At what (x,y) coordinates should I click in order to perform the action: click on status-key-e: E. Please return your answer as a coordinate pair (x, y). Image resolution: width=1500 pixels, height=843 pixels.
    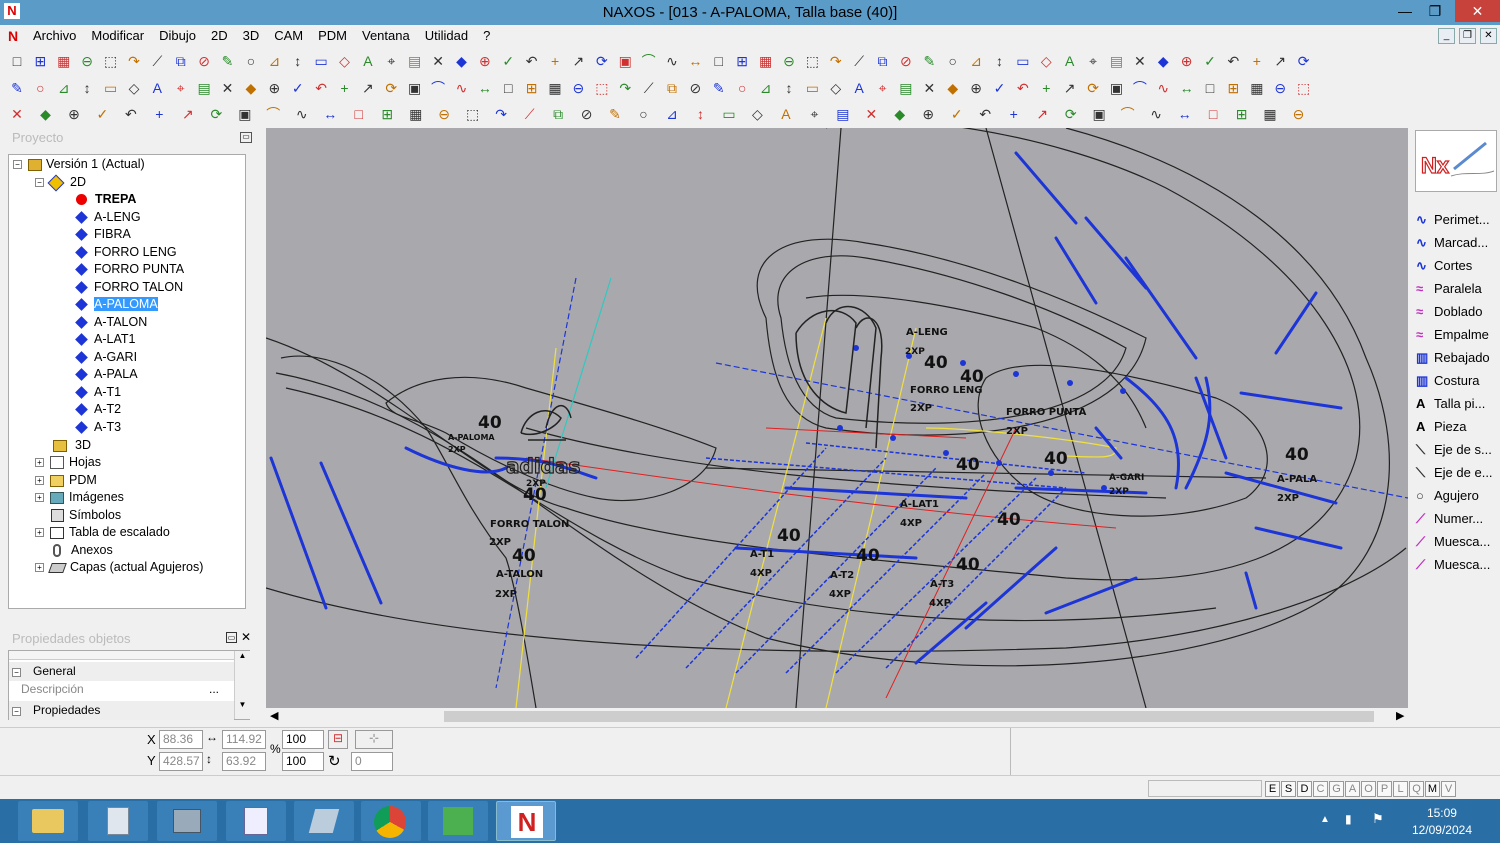
    Looking at the image, I should click on (1272, 789).